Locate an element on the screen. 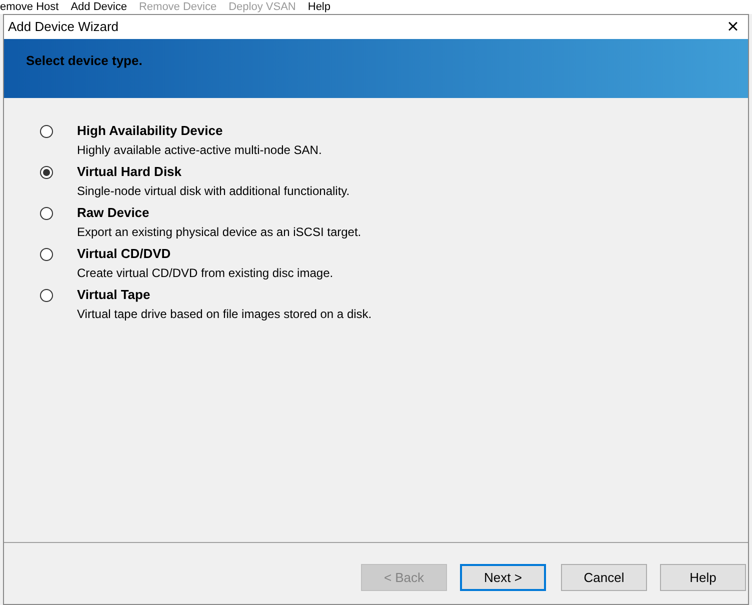 This screenshot has height=605, width=752. option-label: High Availability Device is located at coordinates (150, 131).